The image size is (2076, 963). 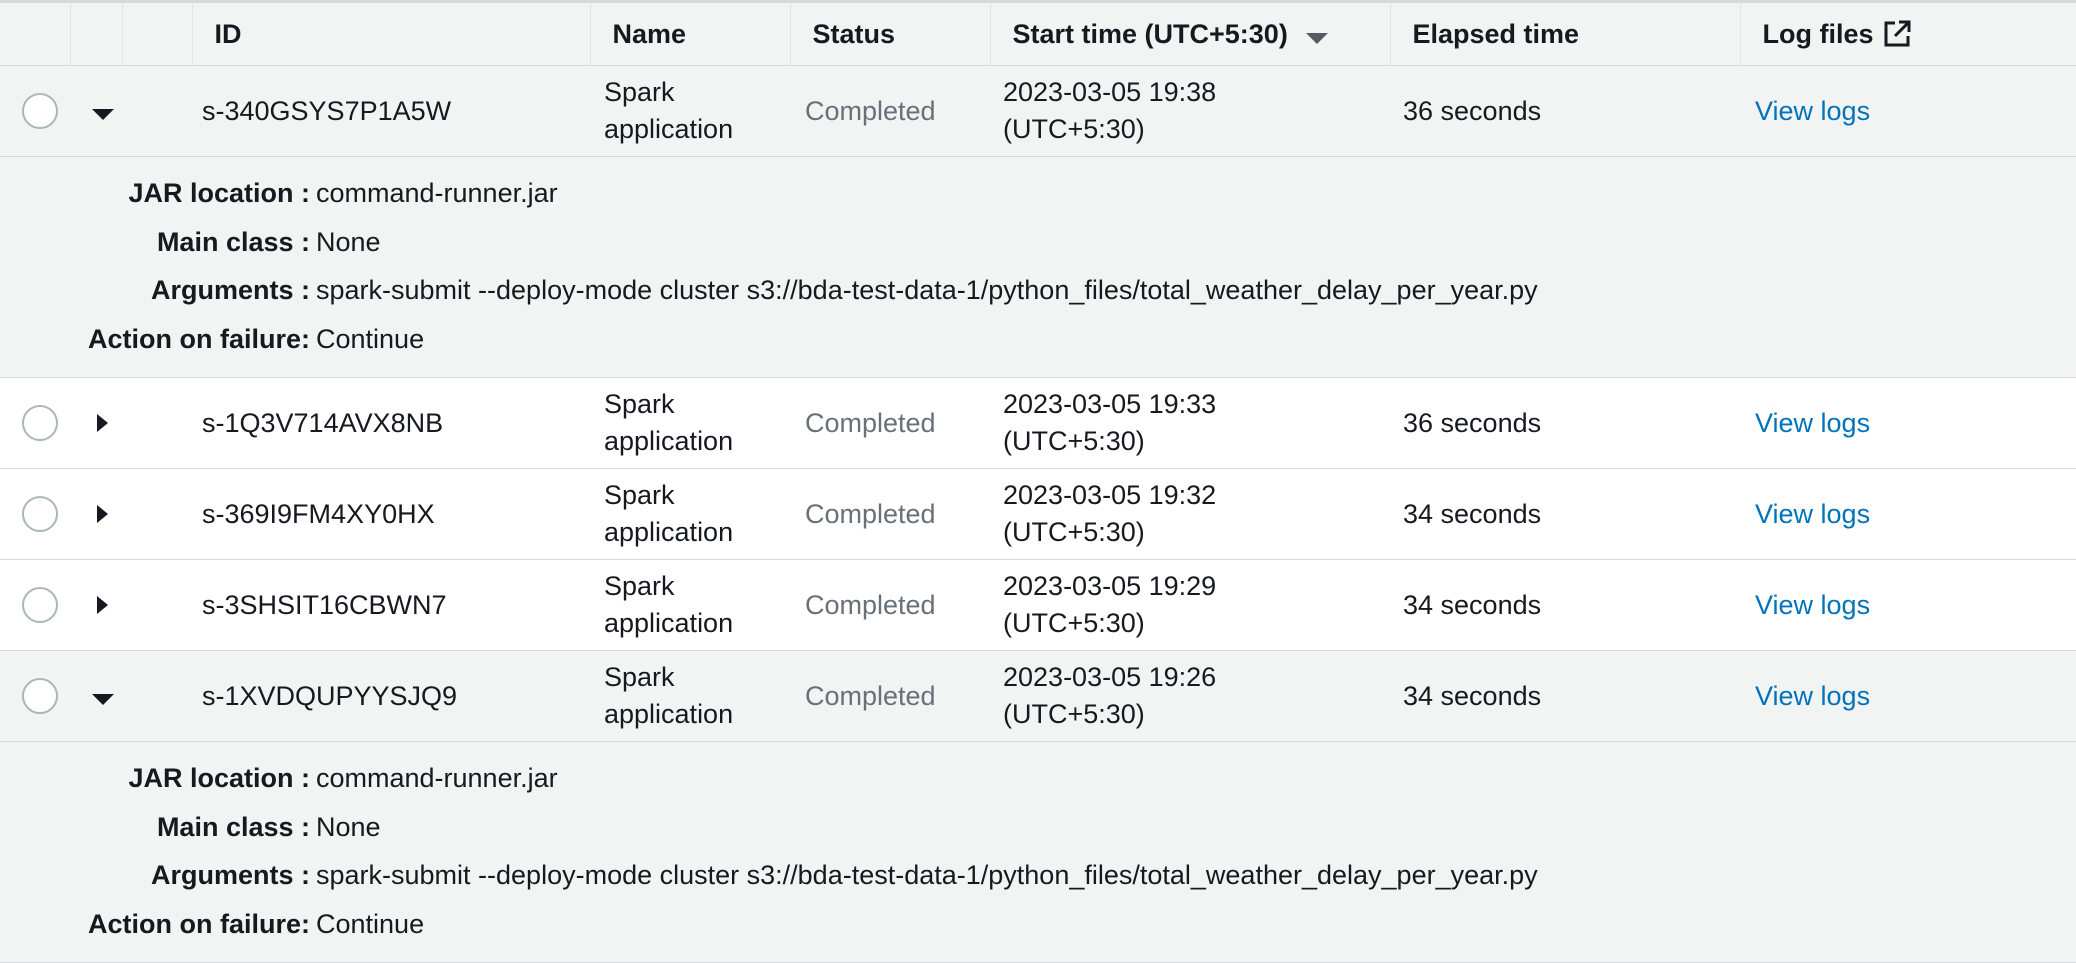 I want to click on step-id: s-1Q3V714AVX8NB, so click(x=323, y=422).